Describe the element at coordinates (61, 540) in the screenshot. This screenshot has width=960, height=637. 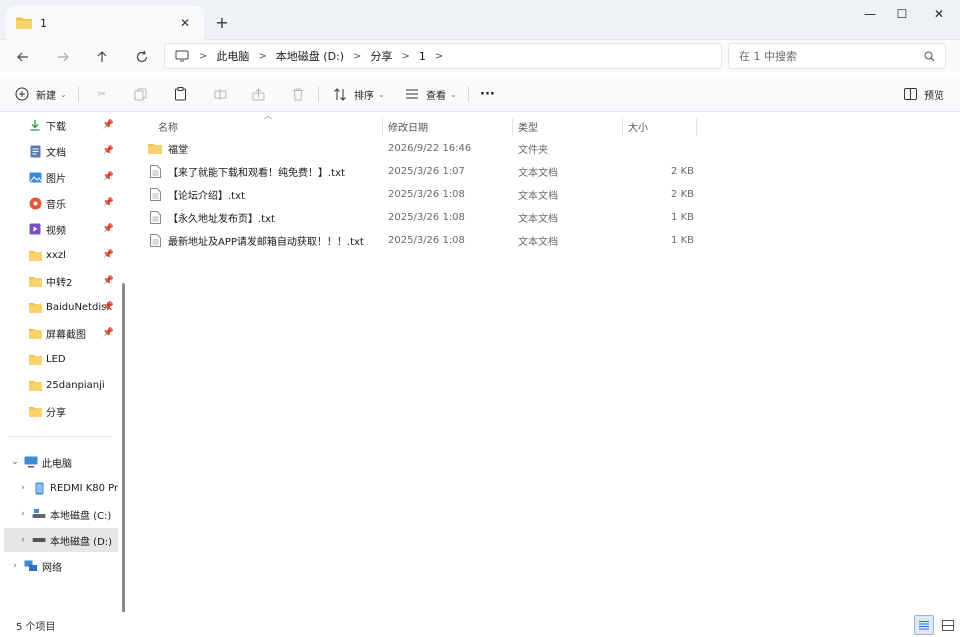
I see `sidebar-item-drive-d: › 本地磁盘 (D:)` at that location.